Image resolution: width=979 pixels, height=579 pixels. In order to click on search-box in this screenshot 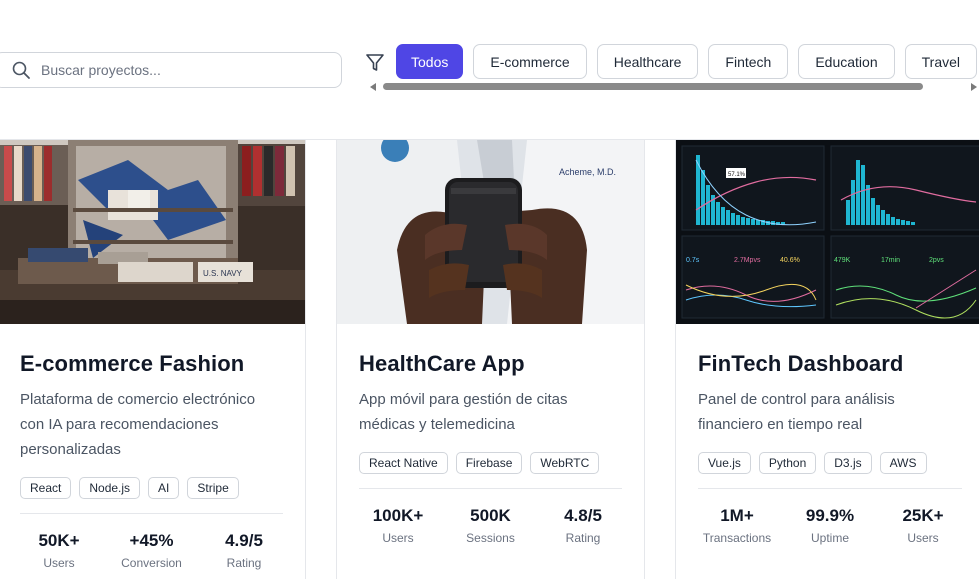, I will do `click(171, 70)`.